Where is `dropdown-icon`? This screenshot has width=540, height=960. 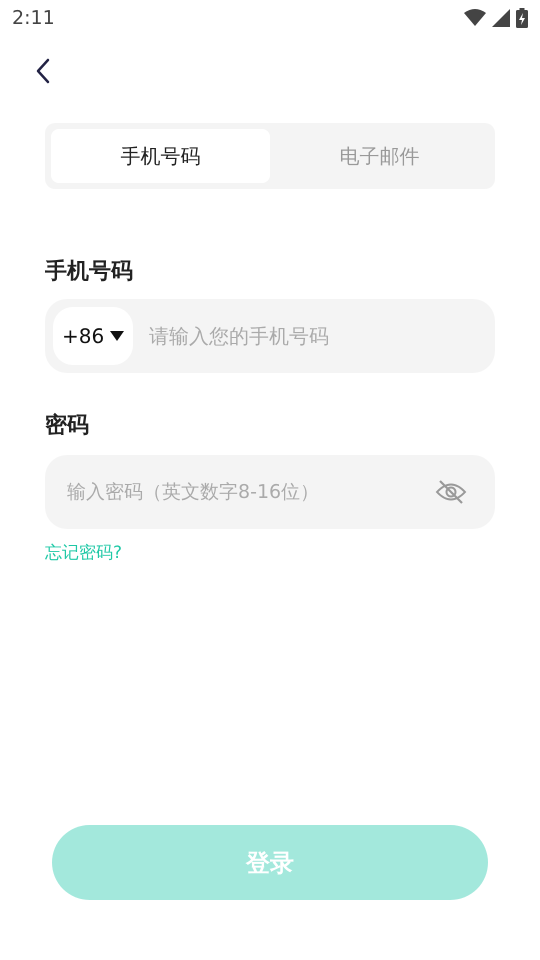
dropdown-icon is located at coordinates (117, 336).